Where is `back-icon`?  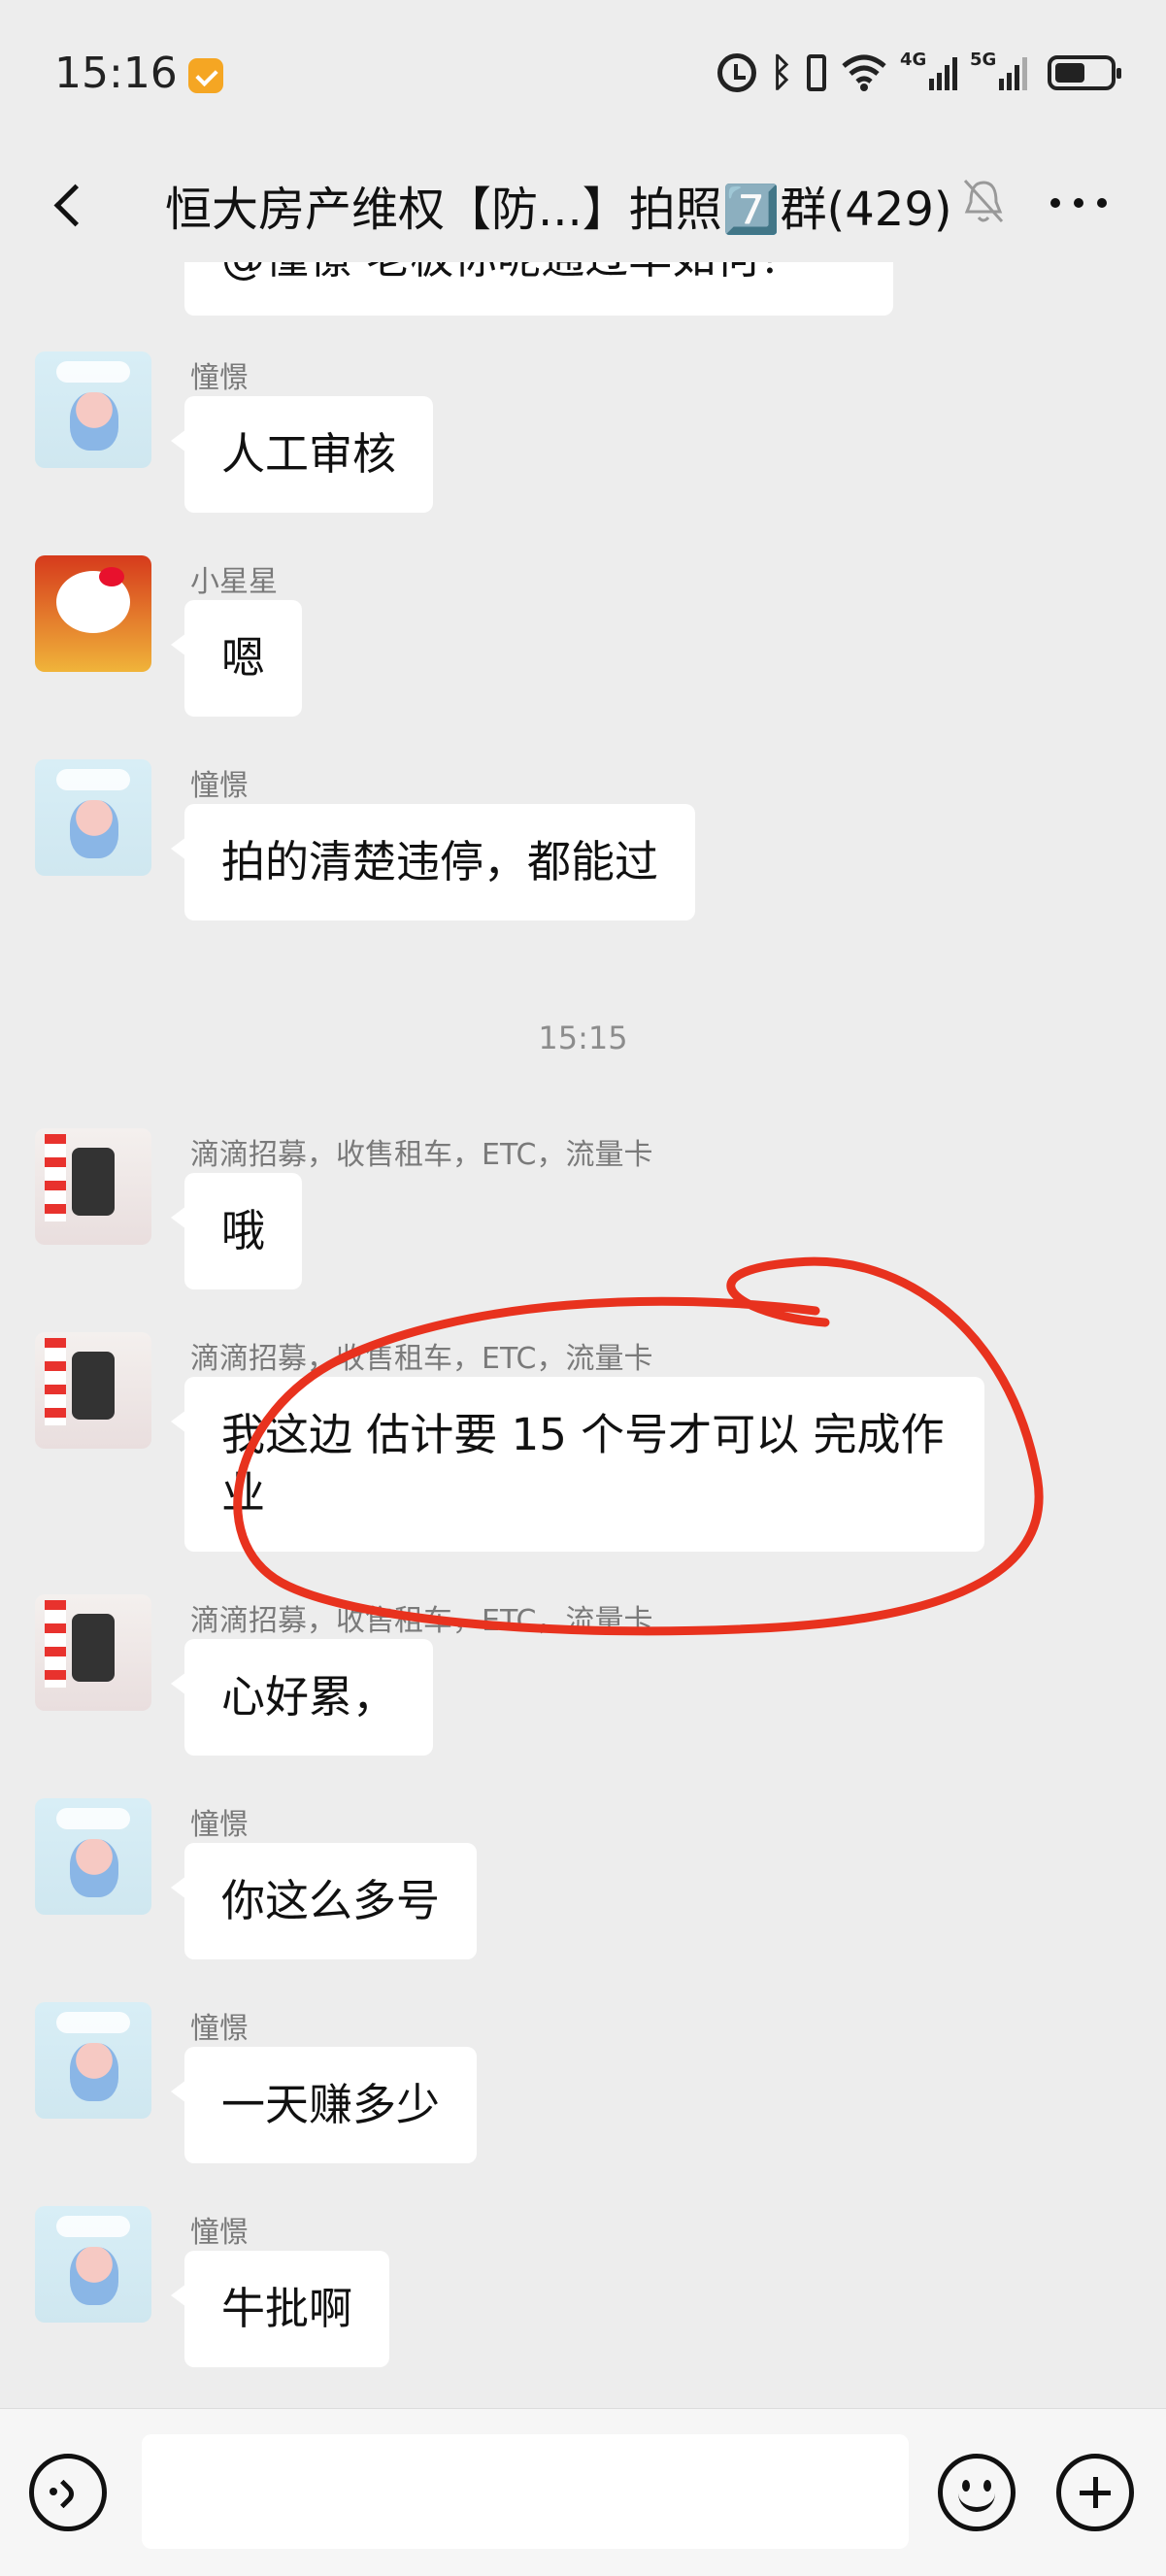
back-icon is located at coordinates (66, 203).